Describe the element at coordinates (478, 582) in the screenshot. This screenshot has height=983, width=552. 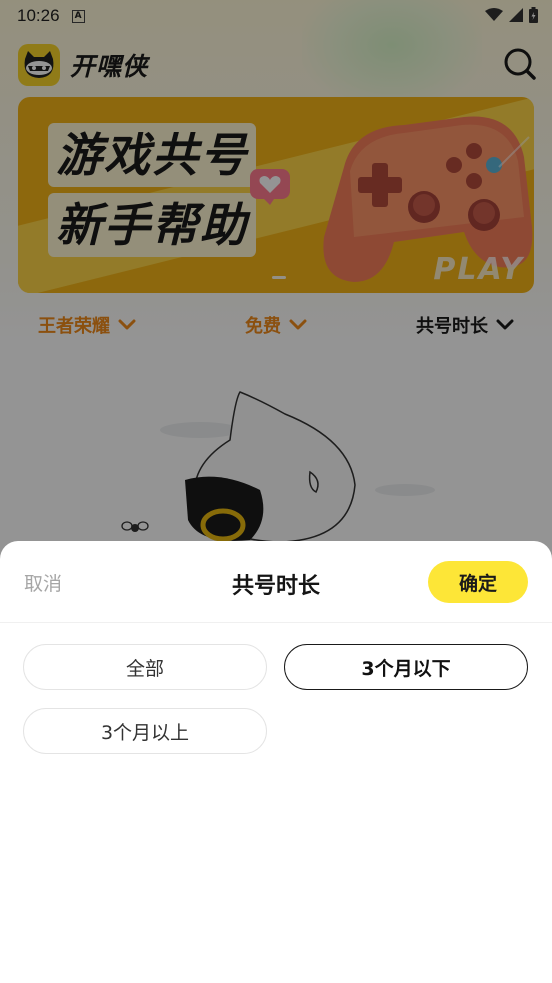
I see `confirm-button: 确定` at that location.